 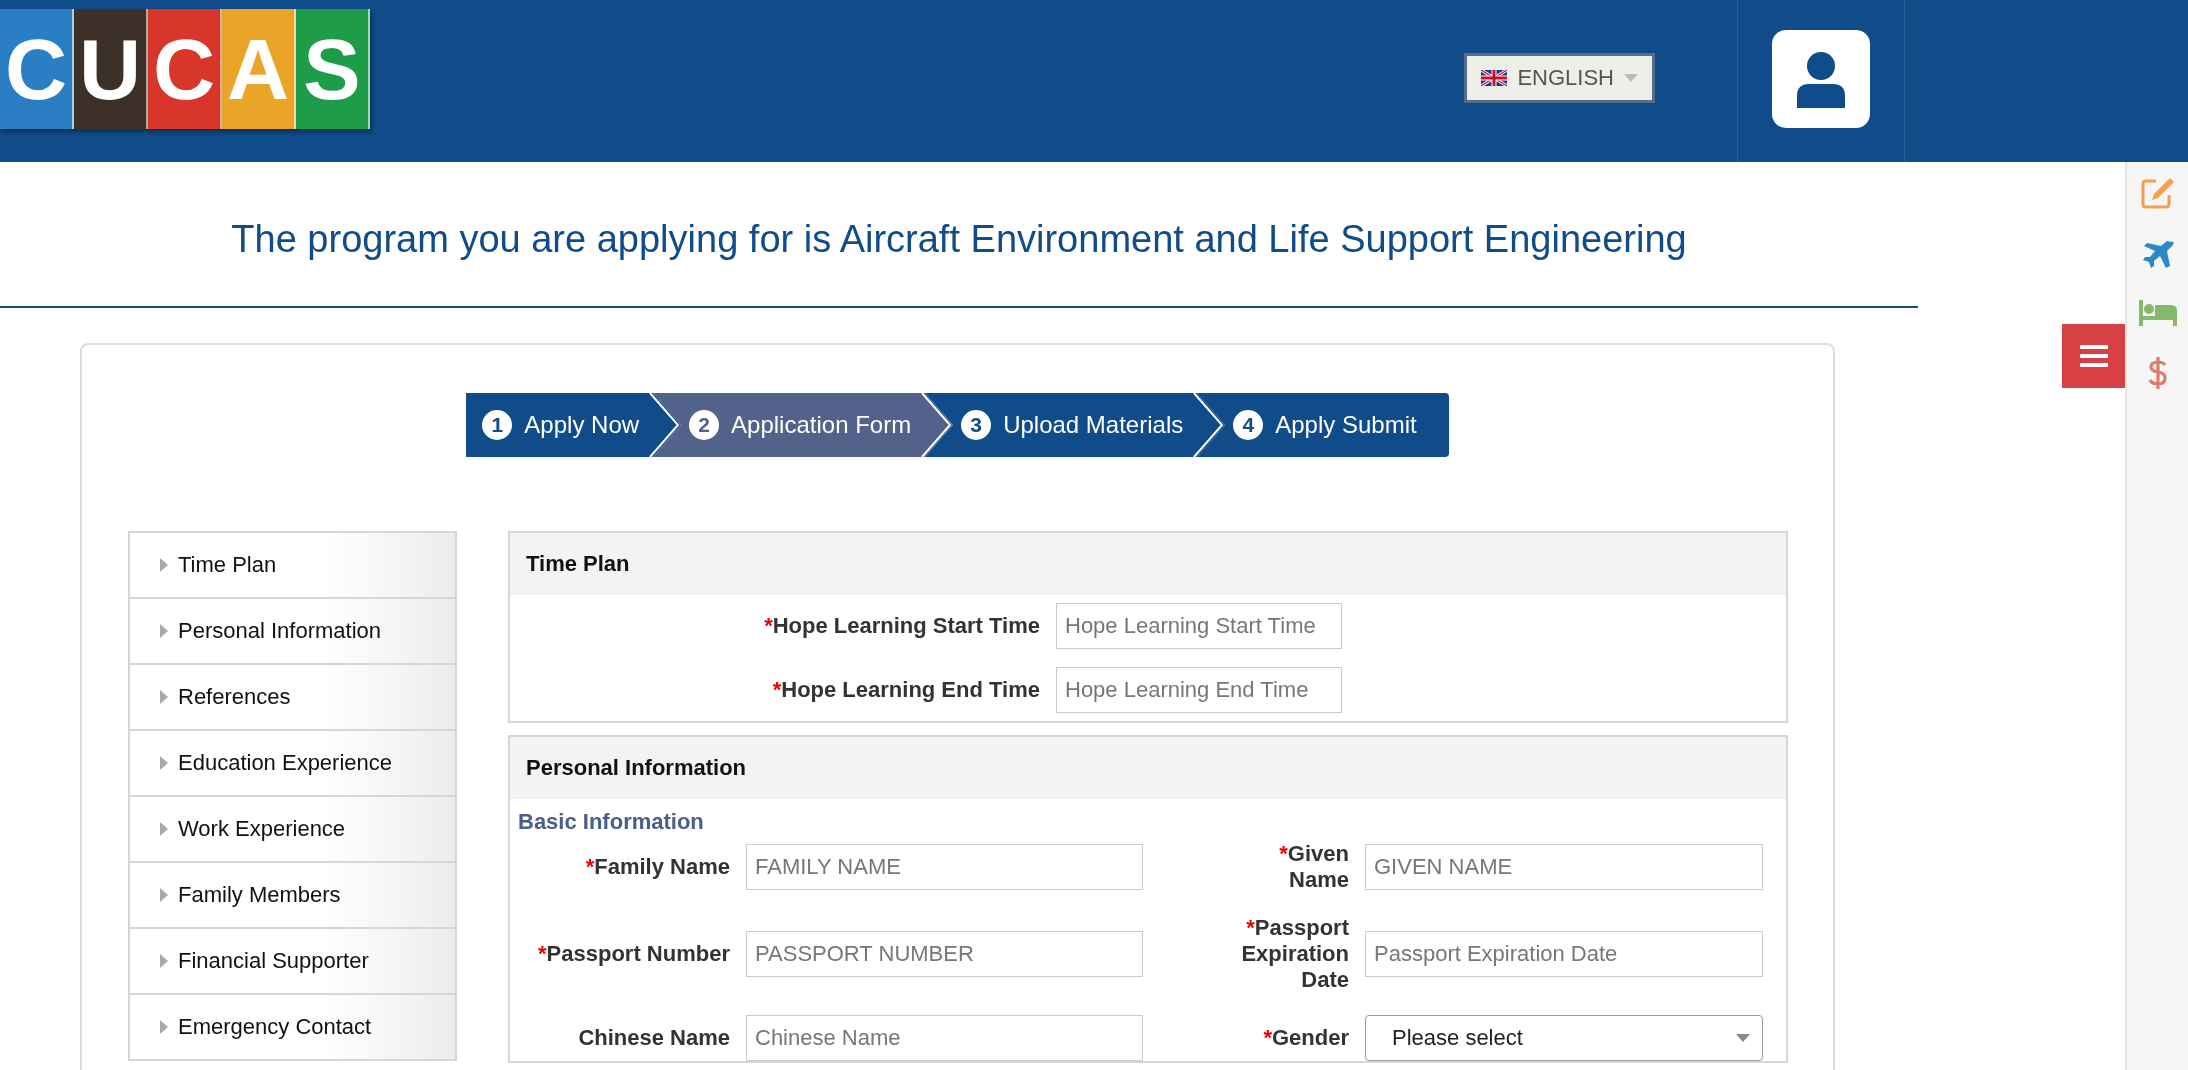 What do you see at coordinates (944, 867) in the screenshot?
I see `input-field: FAMILY NAME` at bounding box center [944, 867].